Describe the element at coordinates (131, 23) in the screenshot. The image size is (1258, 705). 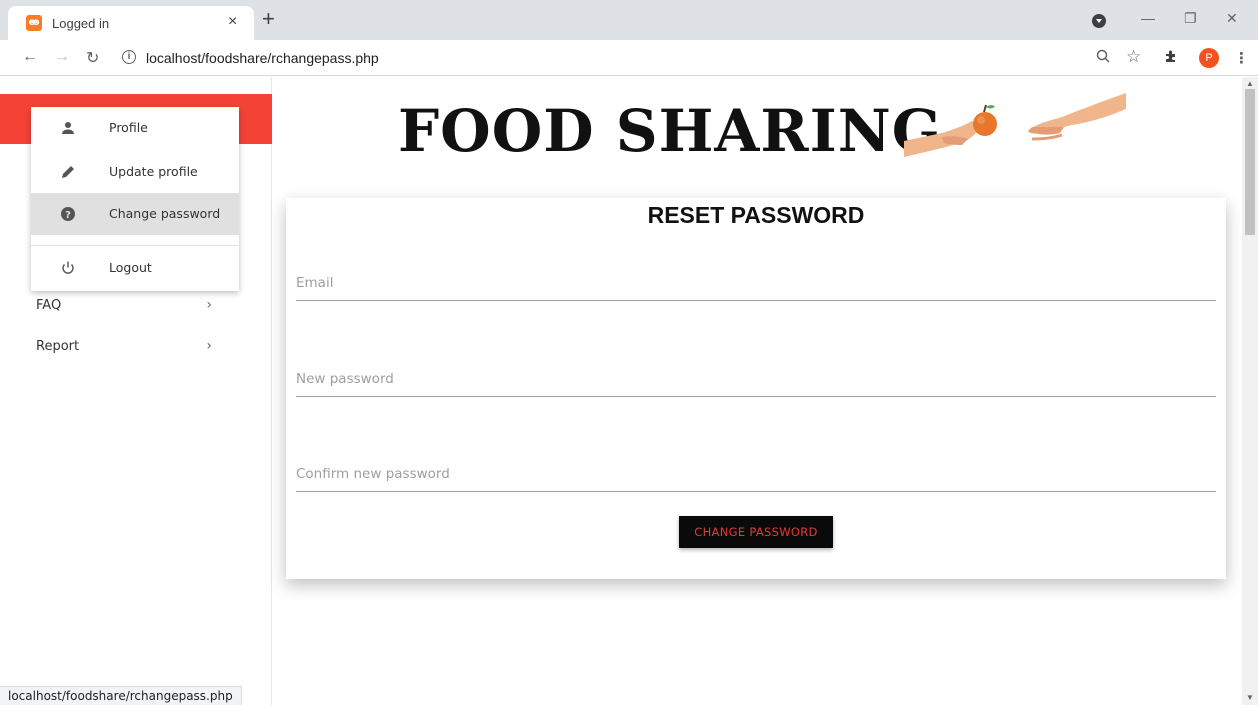
I see `browser-tab: ꙭ Logged in ×` at that location.